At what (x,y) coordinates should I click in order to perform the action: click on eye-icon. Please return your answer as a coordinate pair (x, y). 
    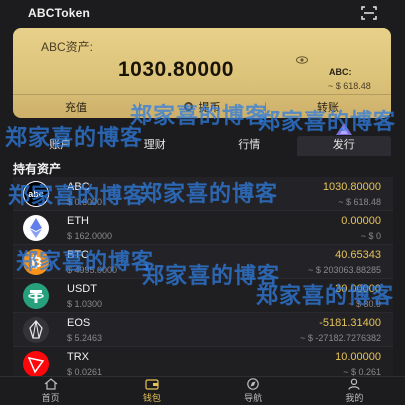
    Looking at the image, I should click on (302, 57).